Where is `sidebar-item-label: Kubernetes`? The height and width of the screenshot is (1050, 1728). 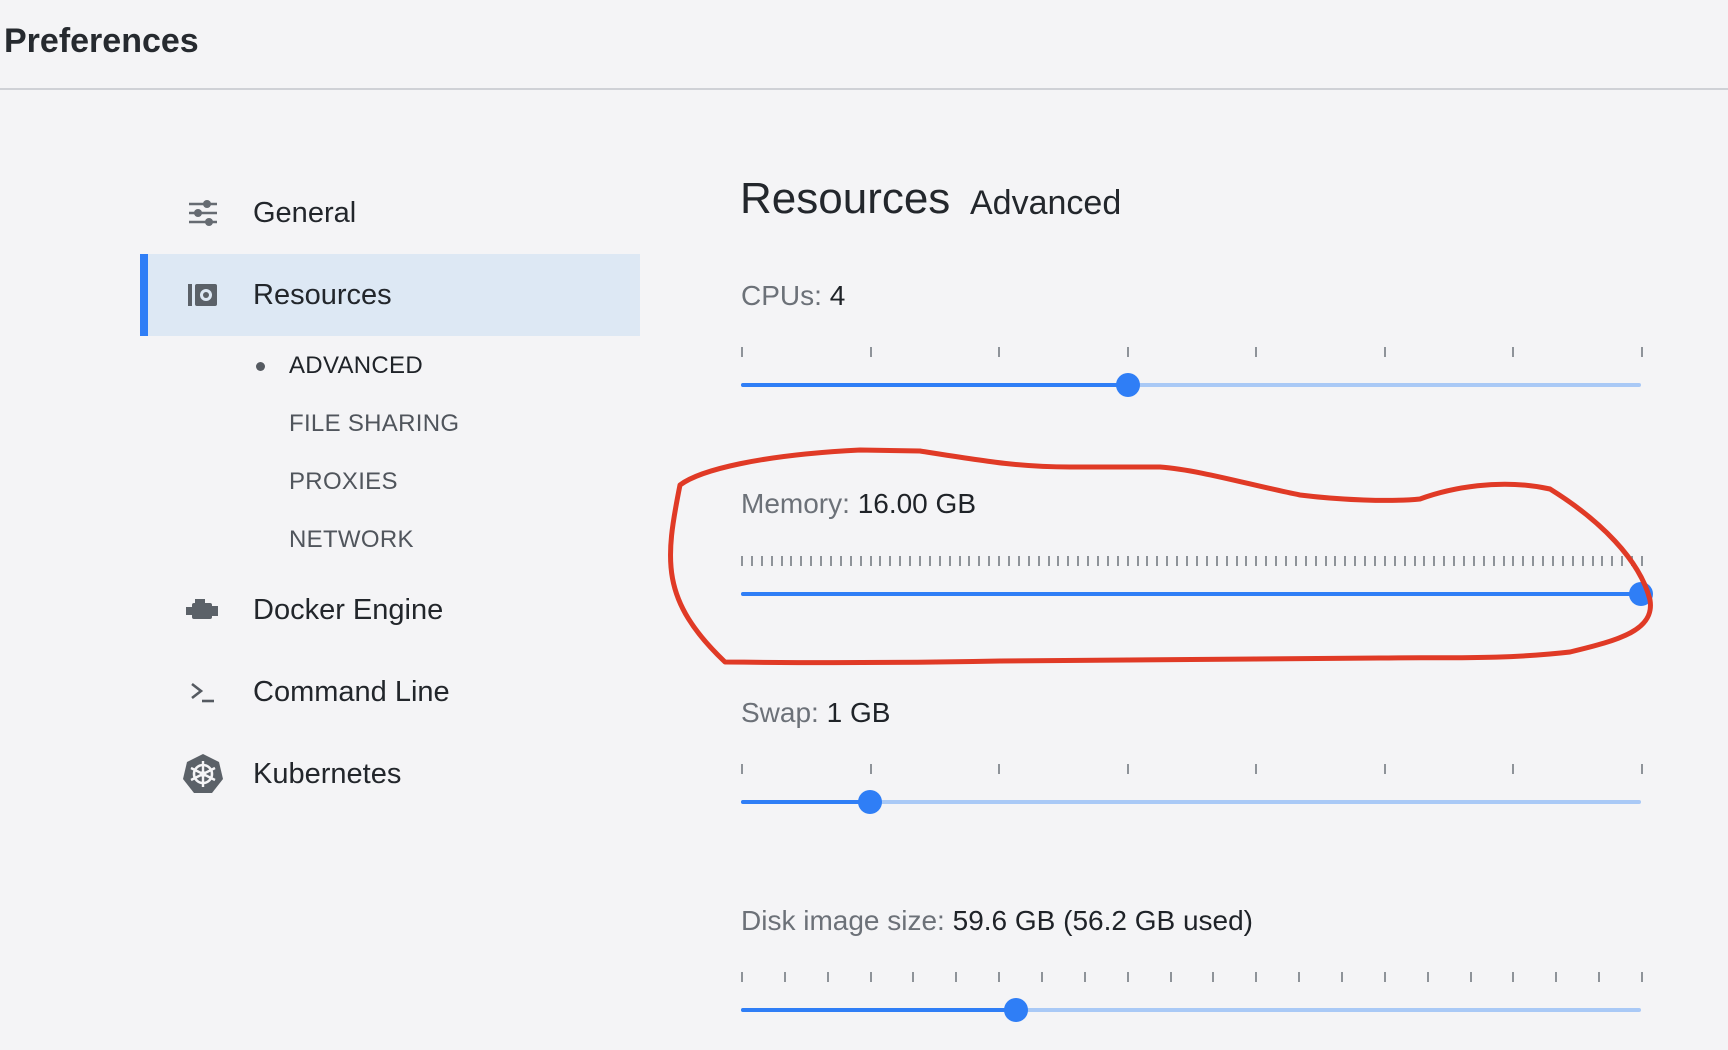 sidebar-item-label: Kubernetes is located at coordinates (327, 773).